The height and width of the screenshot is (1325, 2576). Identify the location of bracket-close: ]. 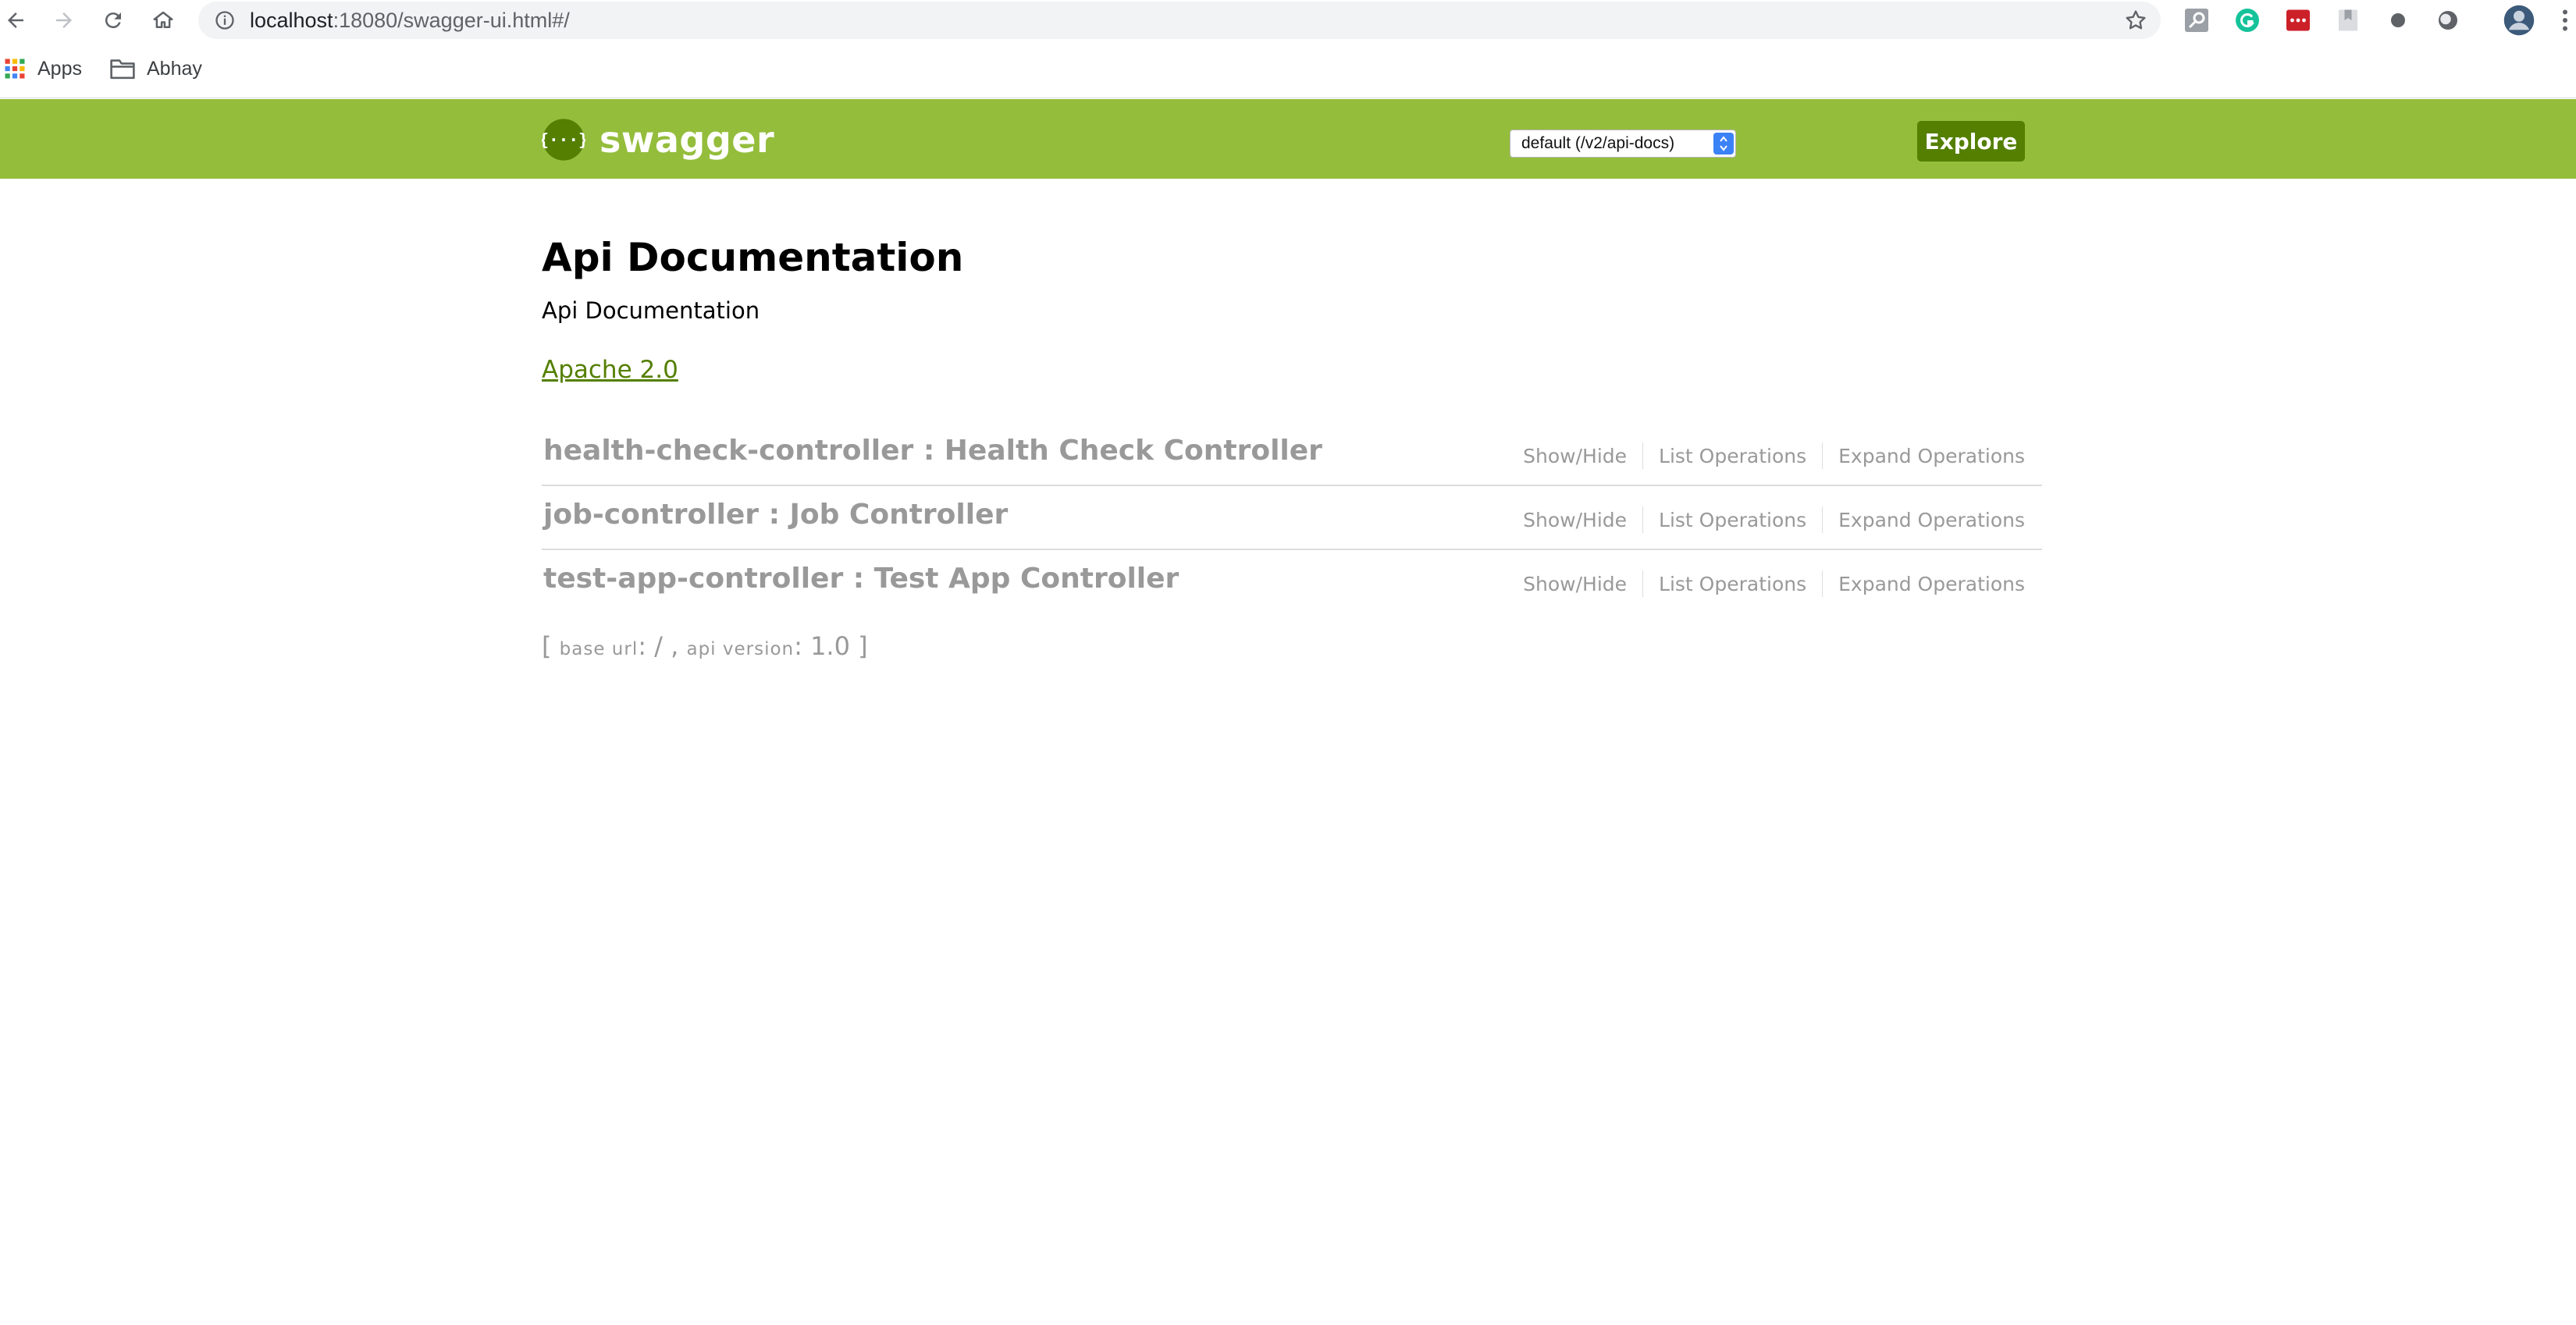
(863, 646).